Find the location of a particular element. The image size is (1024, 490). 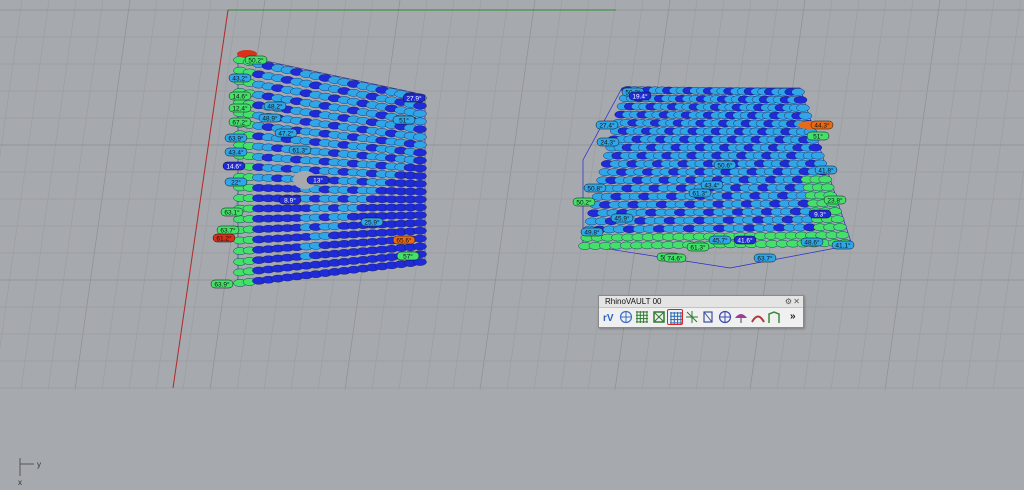

angle-label: 61.2° is located at coordinates (224, 238).